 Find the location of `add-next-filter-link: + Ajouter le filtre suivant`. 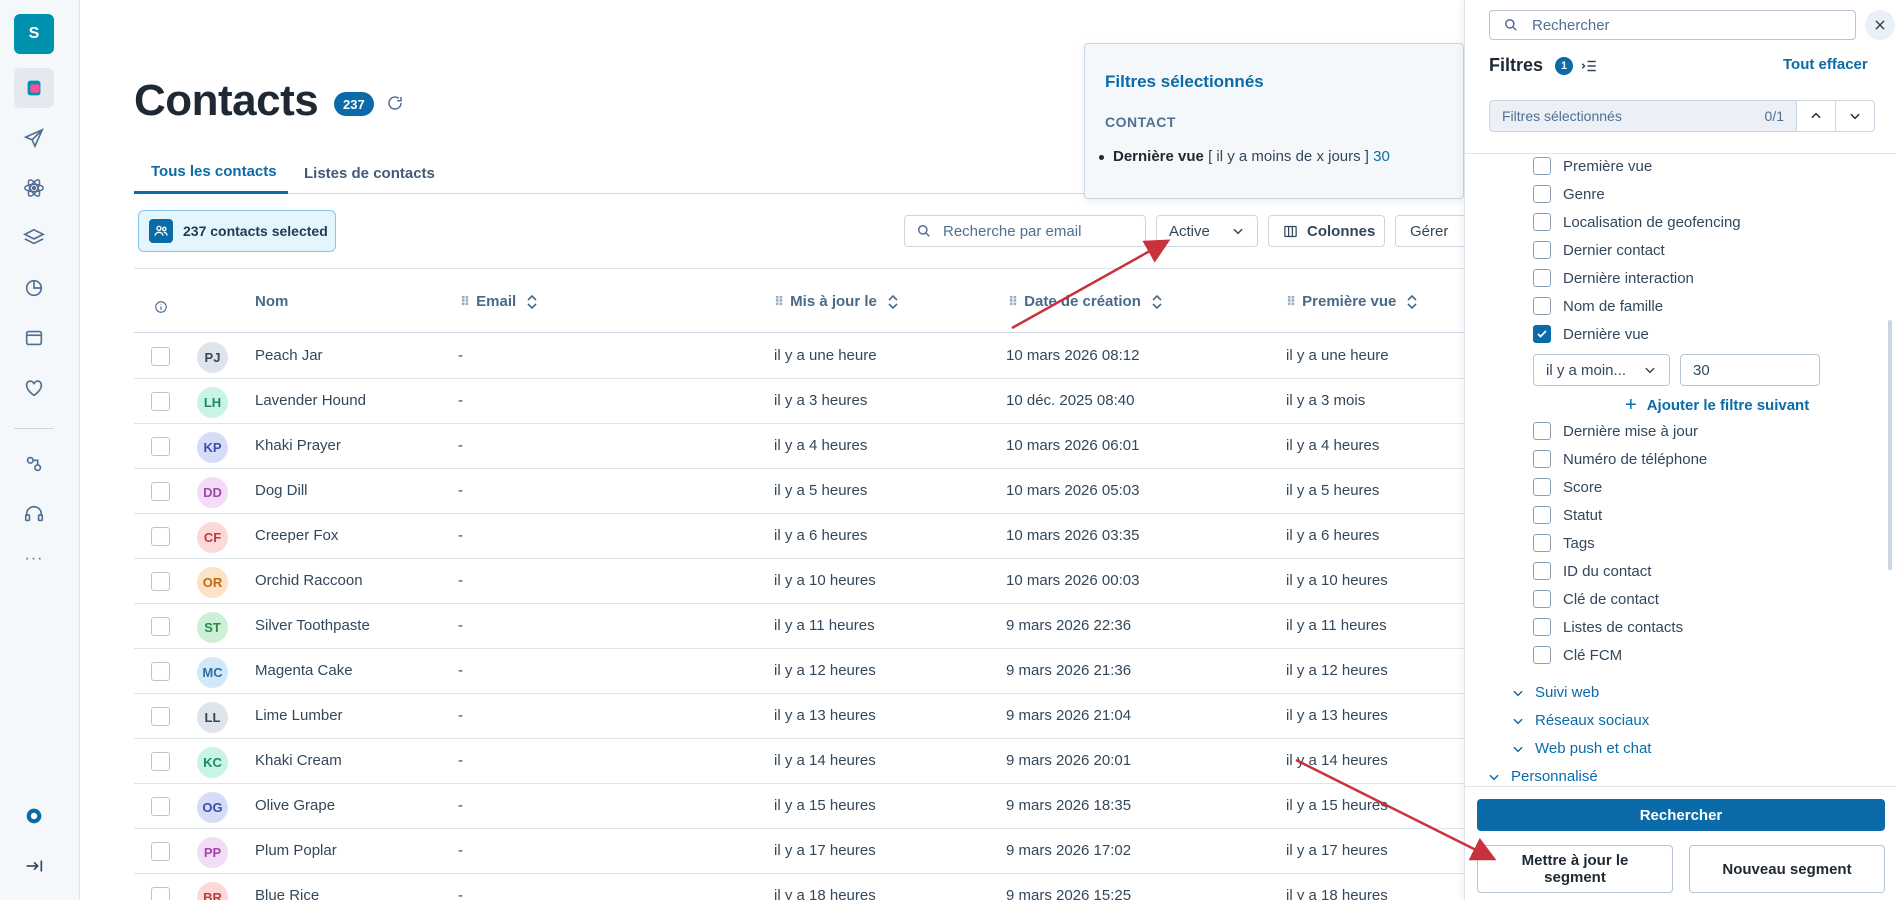

add-next-filter-link: + Ajouter le filtre suivant is located at coordinates (1717, 405).